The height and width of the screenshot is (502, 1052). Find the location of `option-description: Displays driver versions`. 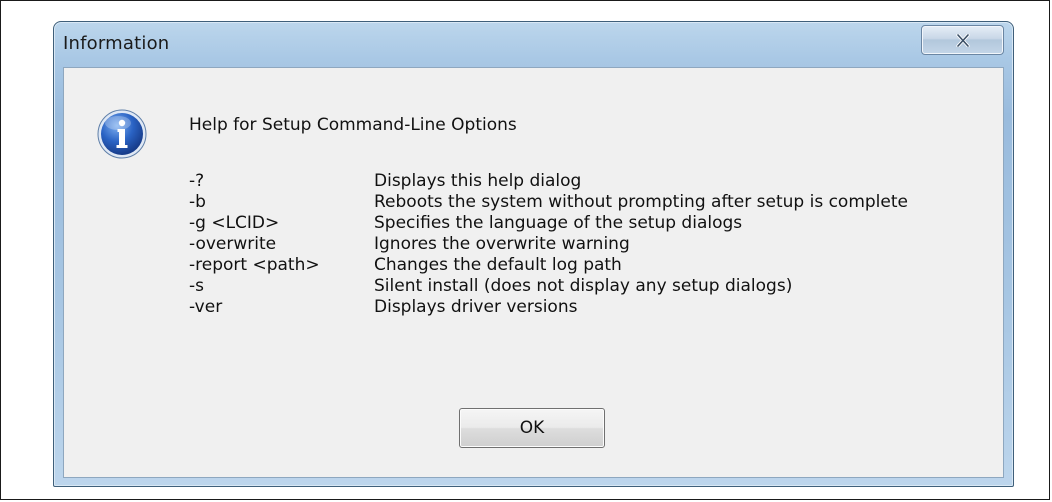

option-description: Displays driver versions is located at coordinates (476, 307).